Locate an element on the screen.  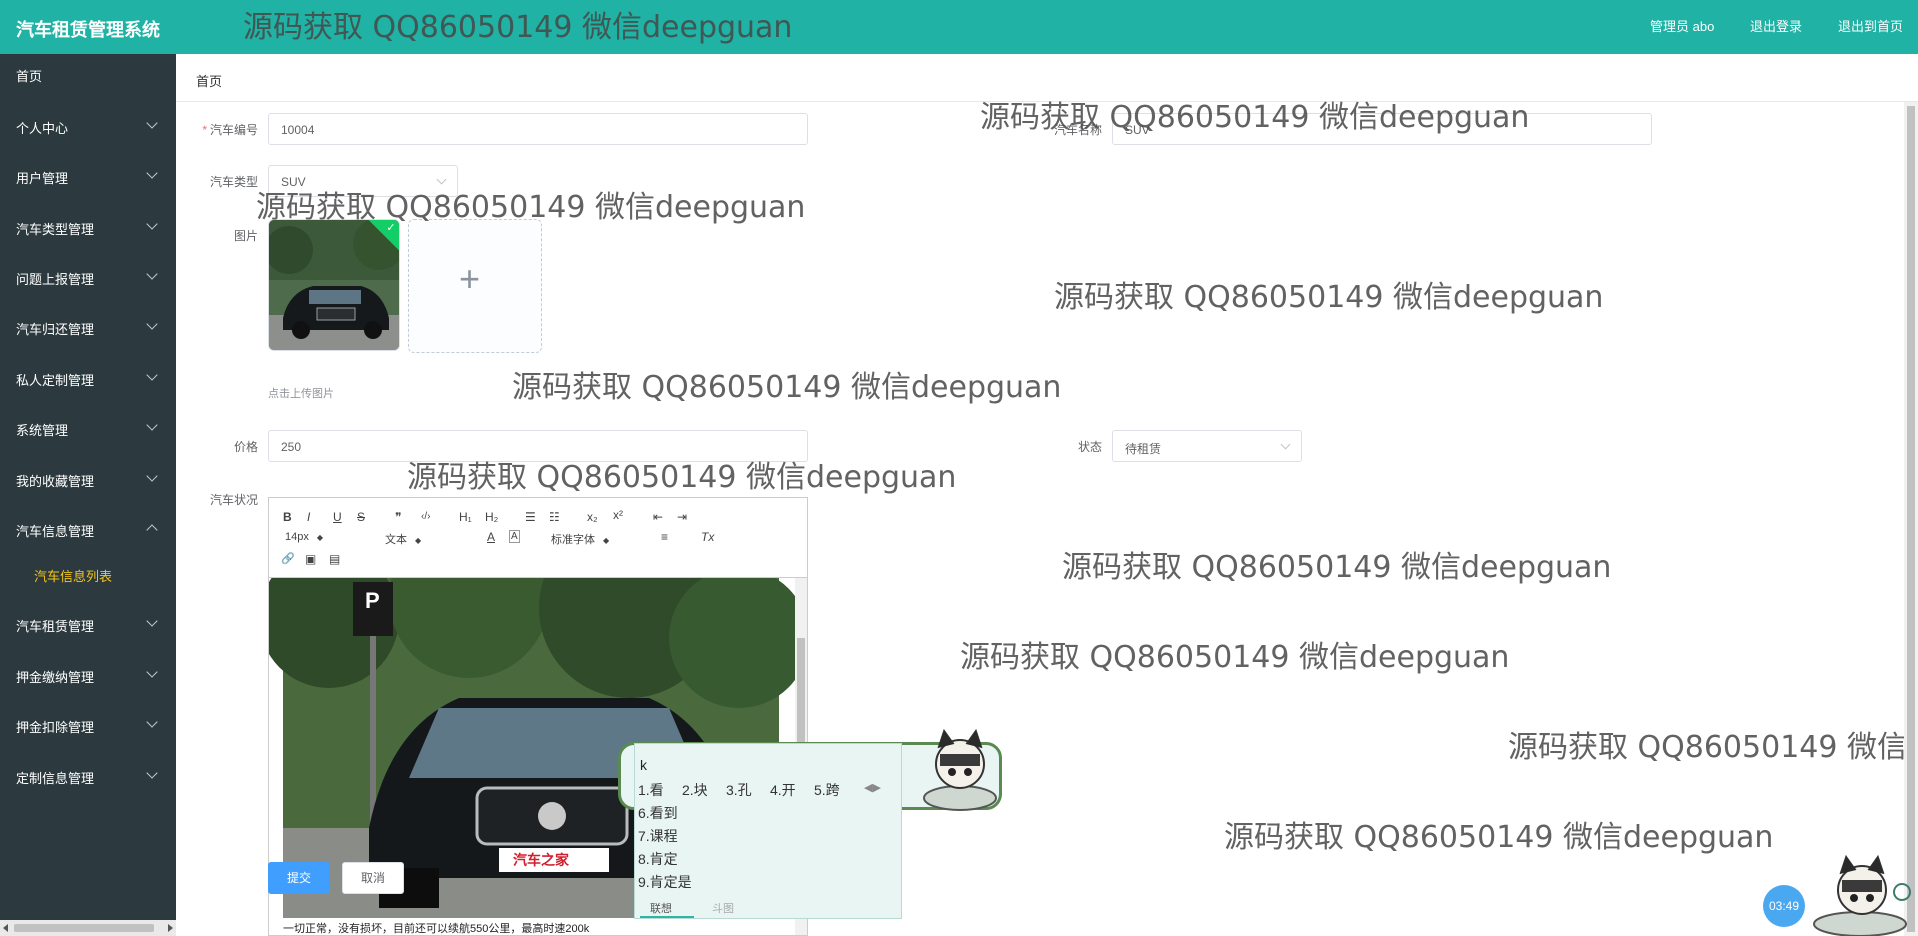
floating-mascot-icon is located at coordinates (1862, 894).